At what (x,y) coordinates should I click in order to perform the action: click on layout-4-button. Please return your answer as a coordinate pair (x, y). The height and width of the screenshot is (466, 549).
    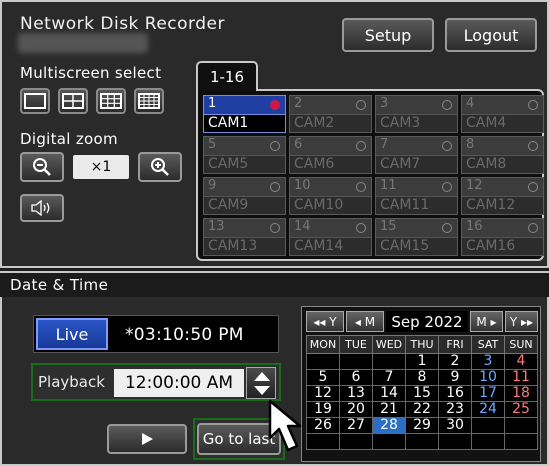
    Looking at the image, I should click on (73, 101).